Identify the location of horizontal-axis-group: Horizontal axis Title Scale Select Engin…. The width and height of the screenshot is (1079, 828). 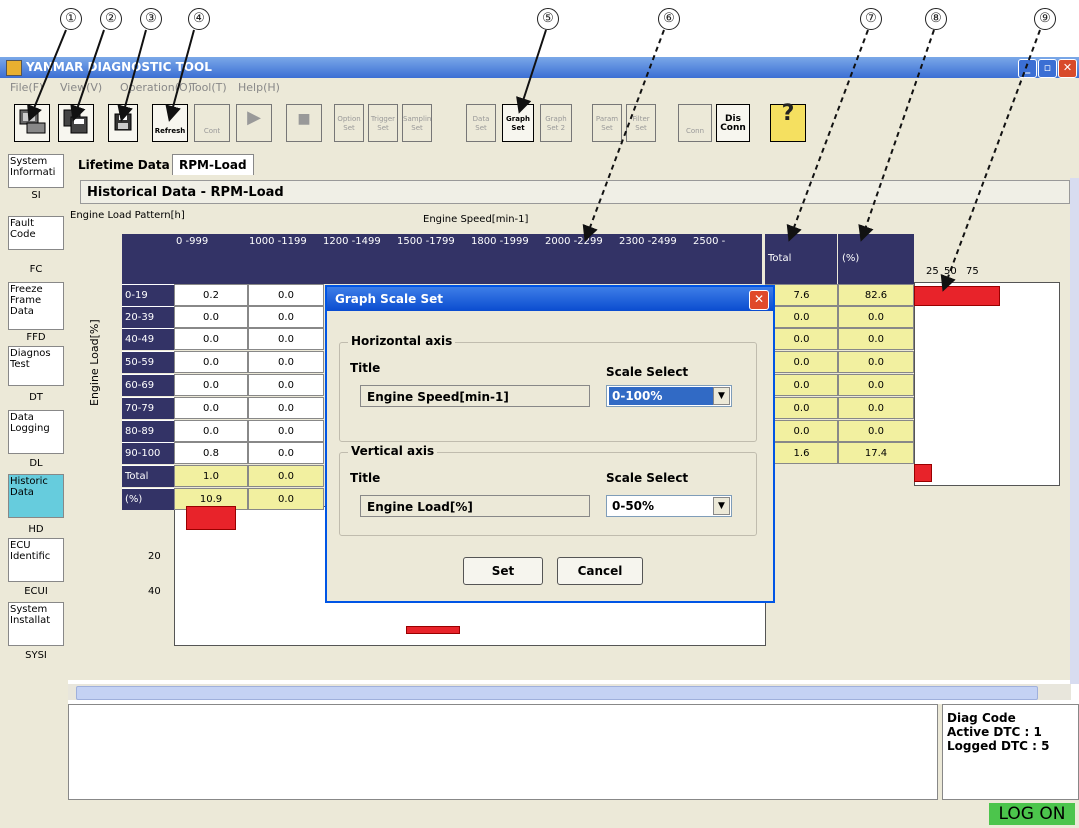
(548, 388).